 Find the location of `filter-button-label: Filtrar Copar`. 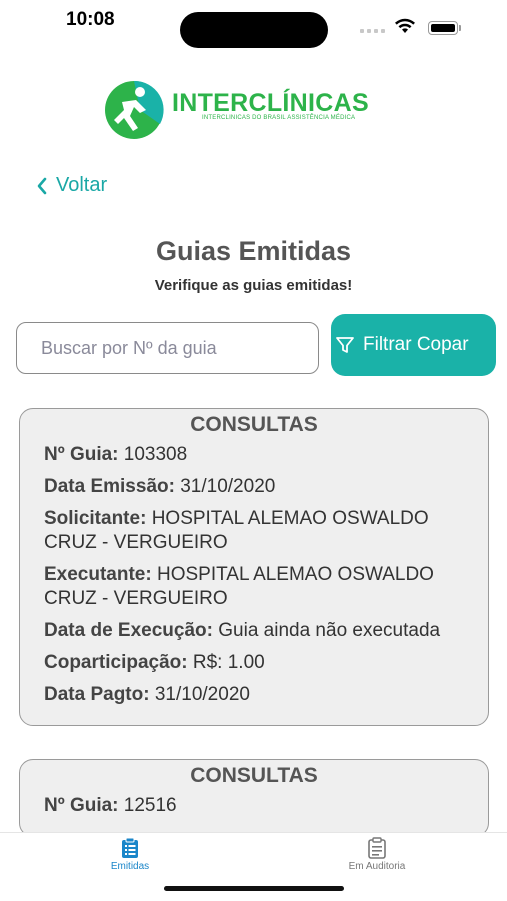

filter-button-label: Filtrar Copar is located at coordinates (416, 344).